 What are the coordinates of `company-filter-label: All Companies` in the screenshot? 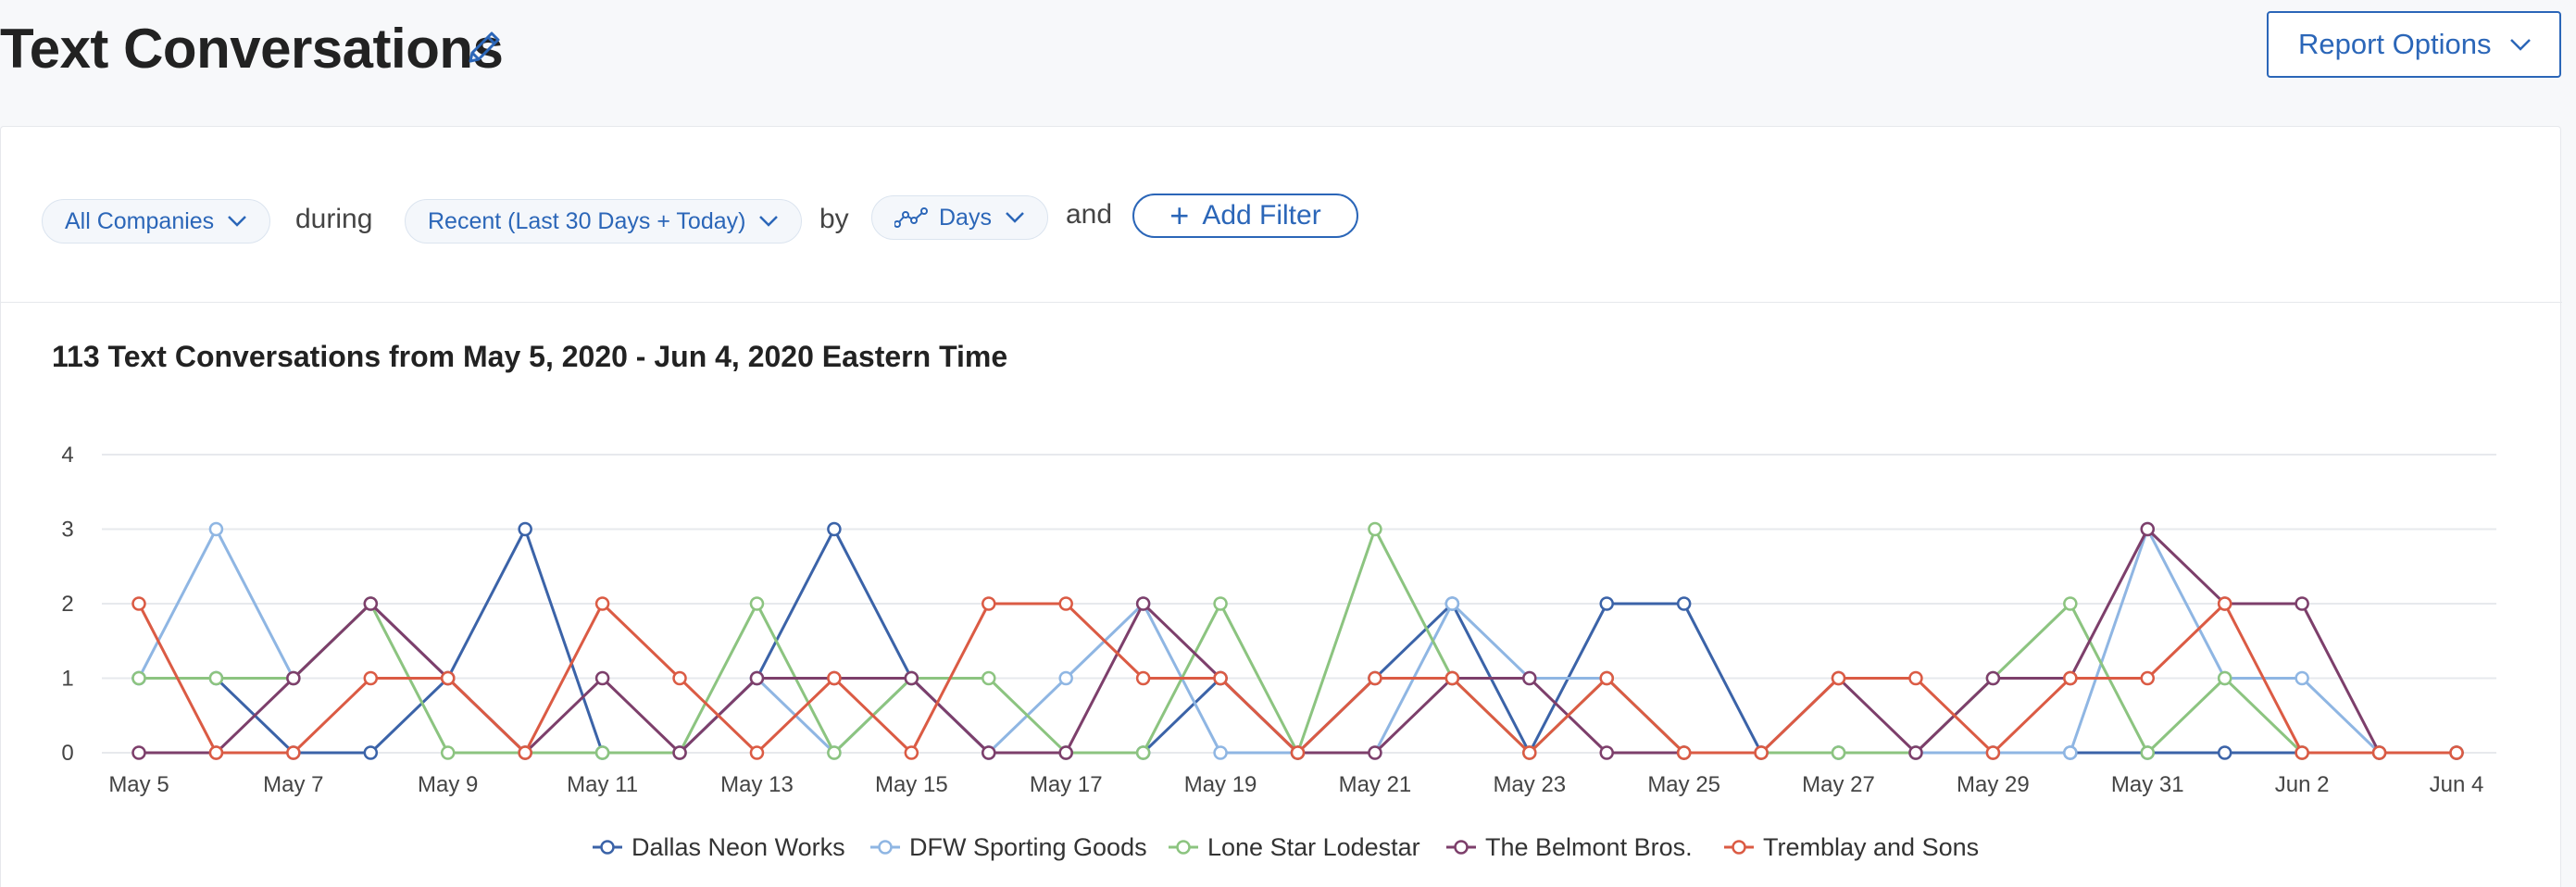 It's located at (140, 220).